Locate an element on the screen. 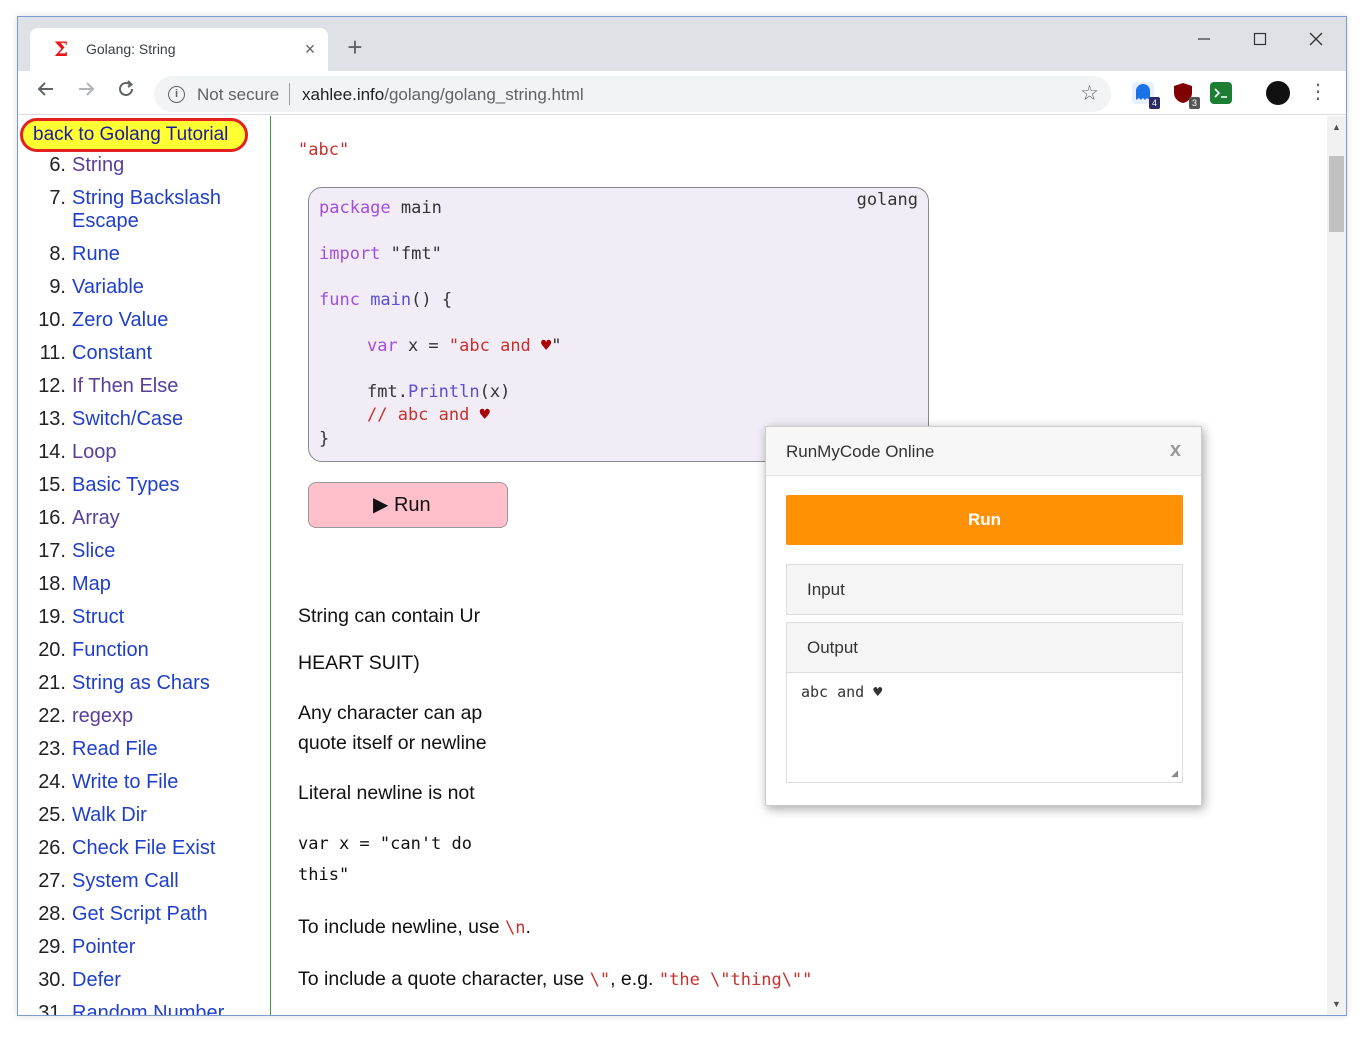  vertical-scrollbar: ▲ ▼ is located at coordinates (1336, 565).